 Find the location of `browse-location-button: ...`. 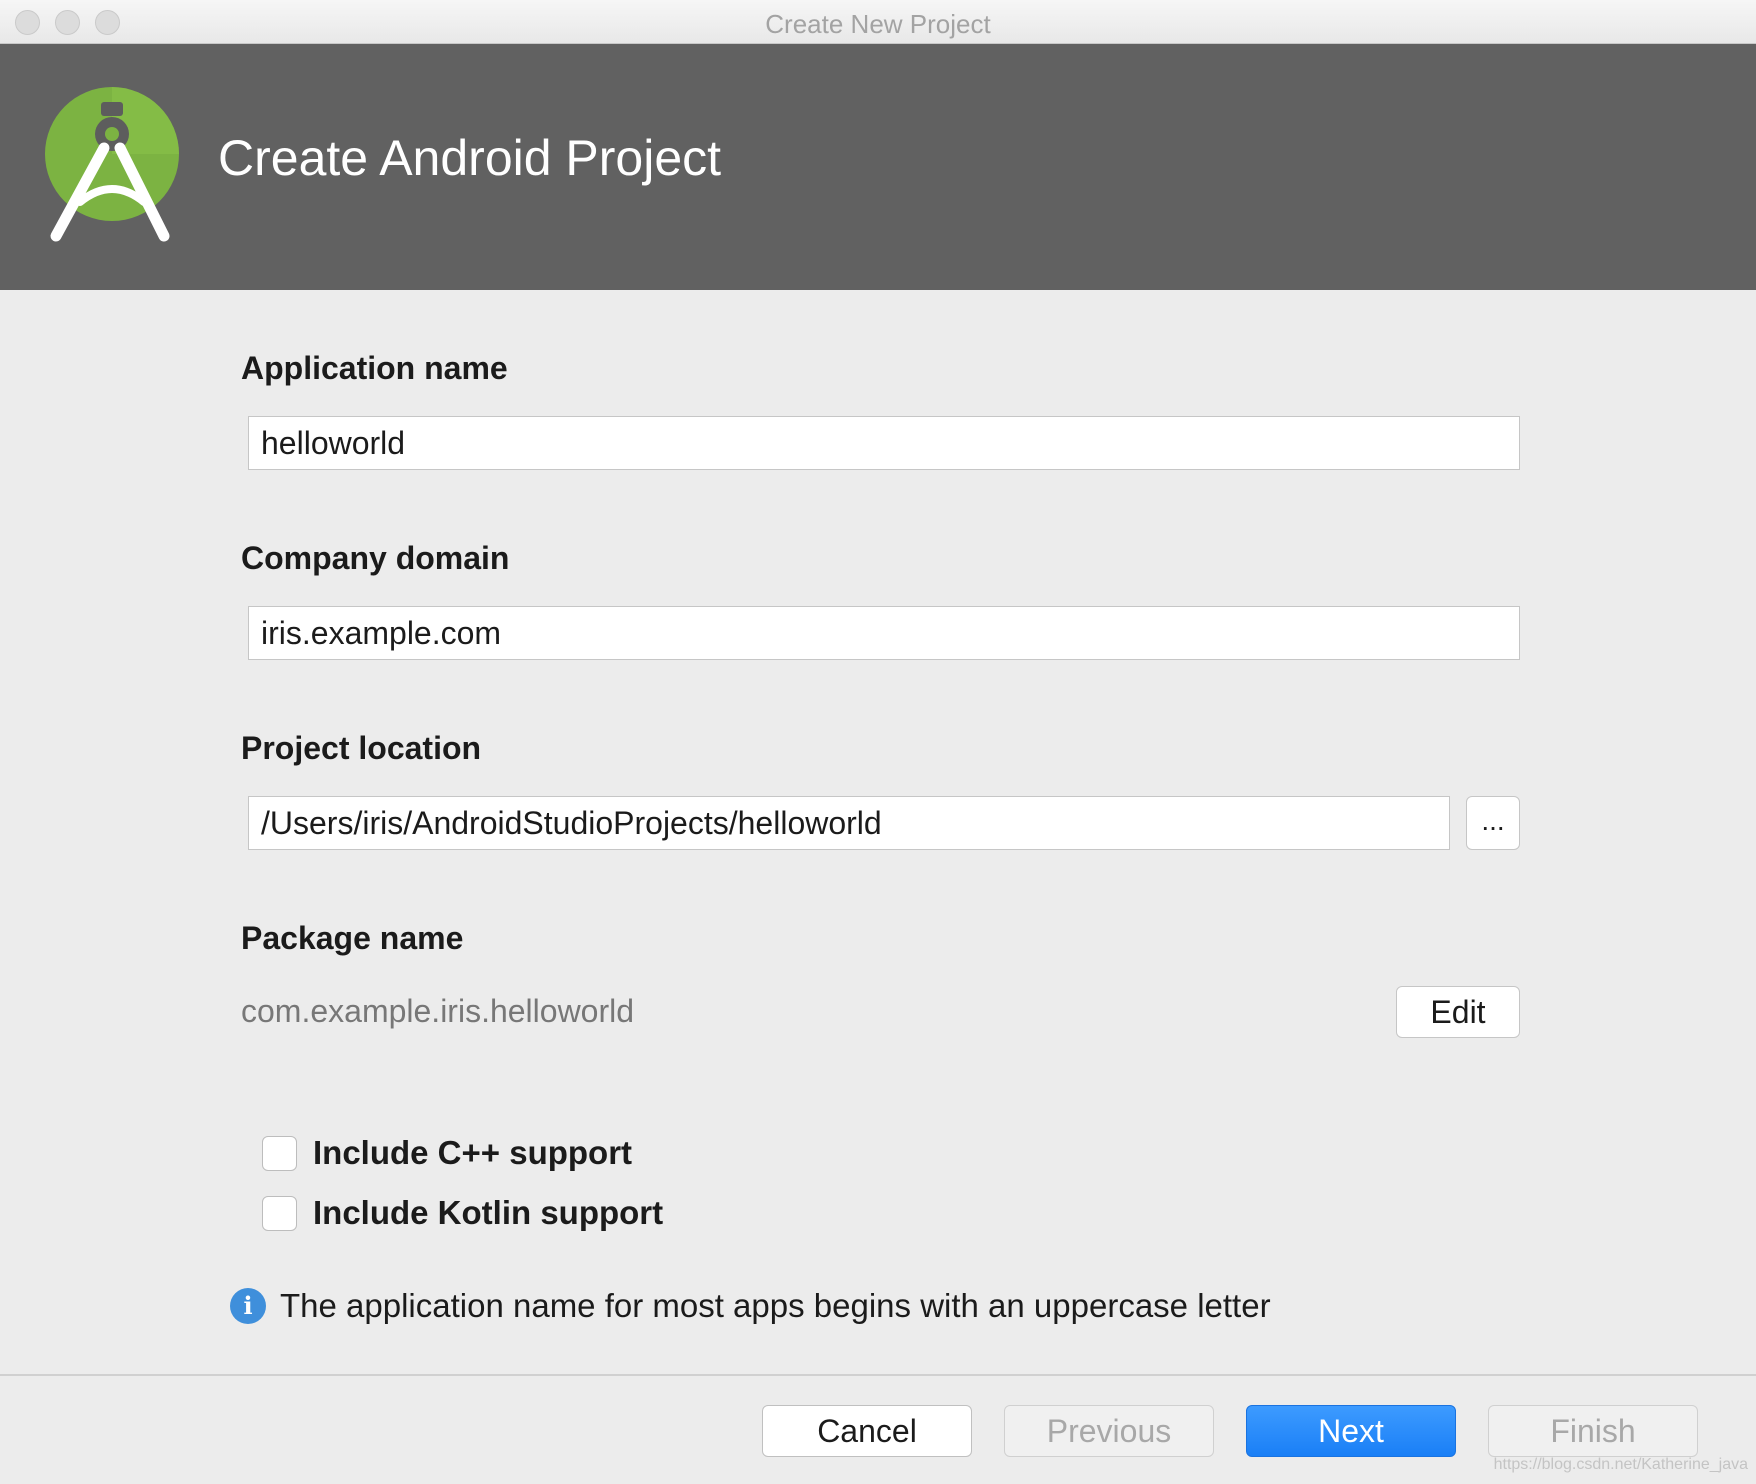

browse-location-button: ... is located at coordinates (1493, 823).